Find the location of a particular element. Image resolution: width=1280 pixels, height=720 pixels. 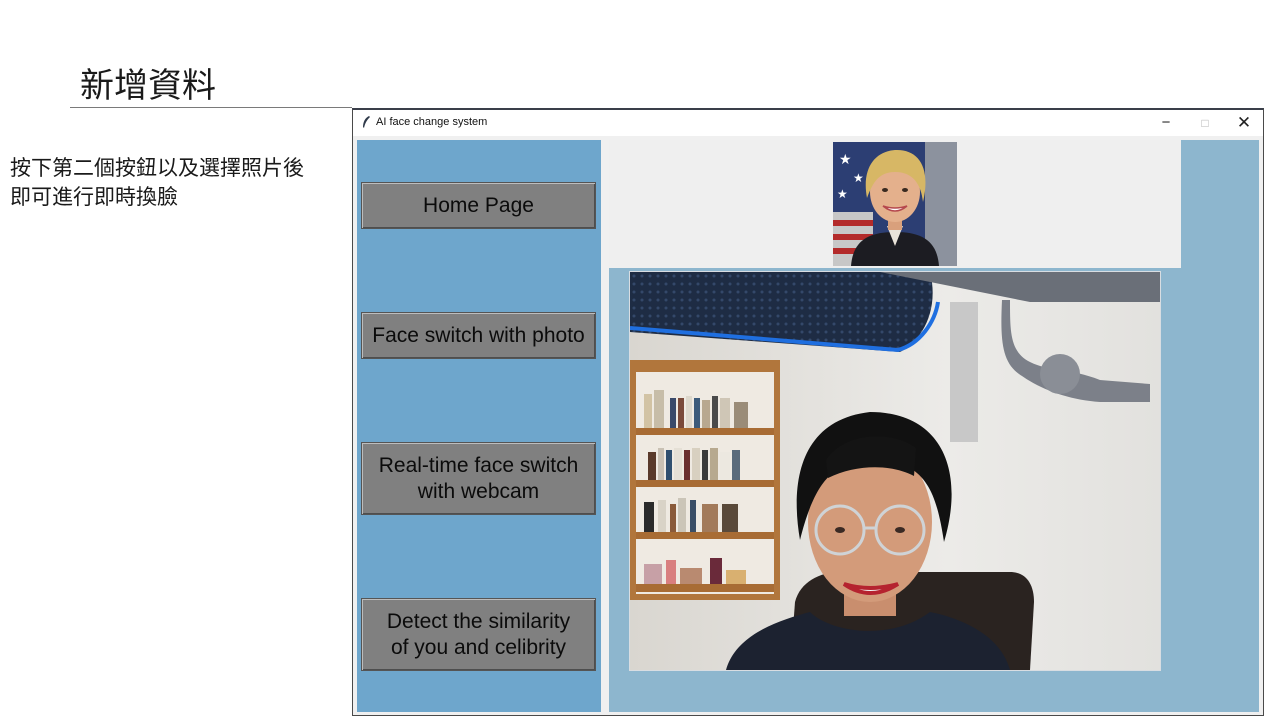

window-titlebar: AI face change system − □ ✕ is located at coordinates (808, 123).